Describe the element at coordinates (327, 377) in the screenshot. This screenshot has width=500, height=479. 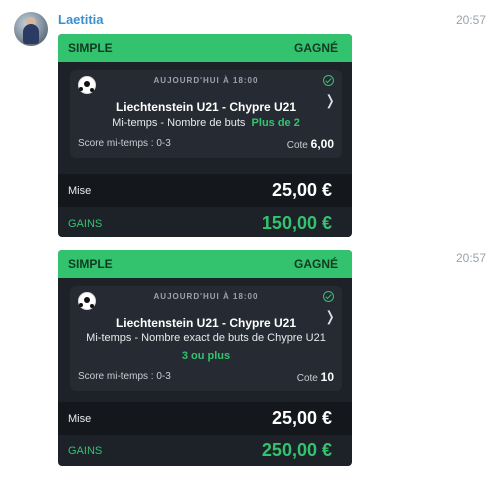
I see `odds-value: 10` at that location.